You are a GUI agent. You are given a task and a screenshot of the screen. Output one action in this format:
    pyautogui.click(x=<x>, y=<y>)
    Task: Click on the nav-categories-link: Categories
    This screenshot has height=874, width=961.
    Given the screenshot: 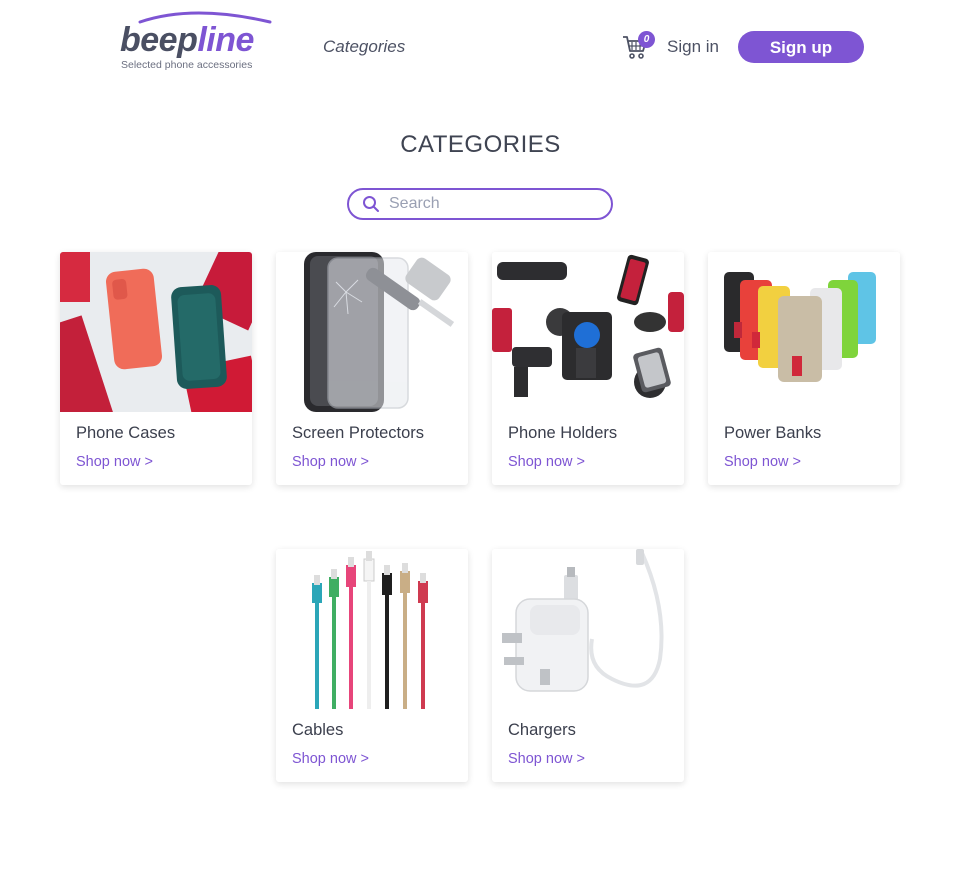 What is the action you would take?
    pyautogui.click(x=364, y=47)
    